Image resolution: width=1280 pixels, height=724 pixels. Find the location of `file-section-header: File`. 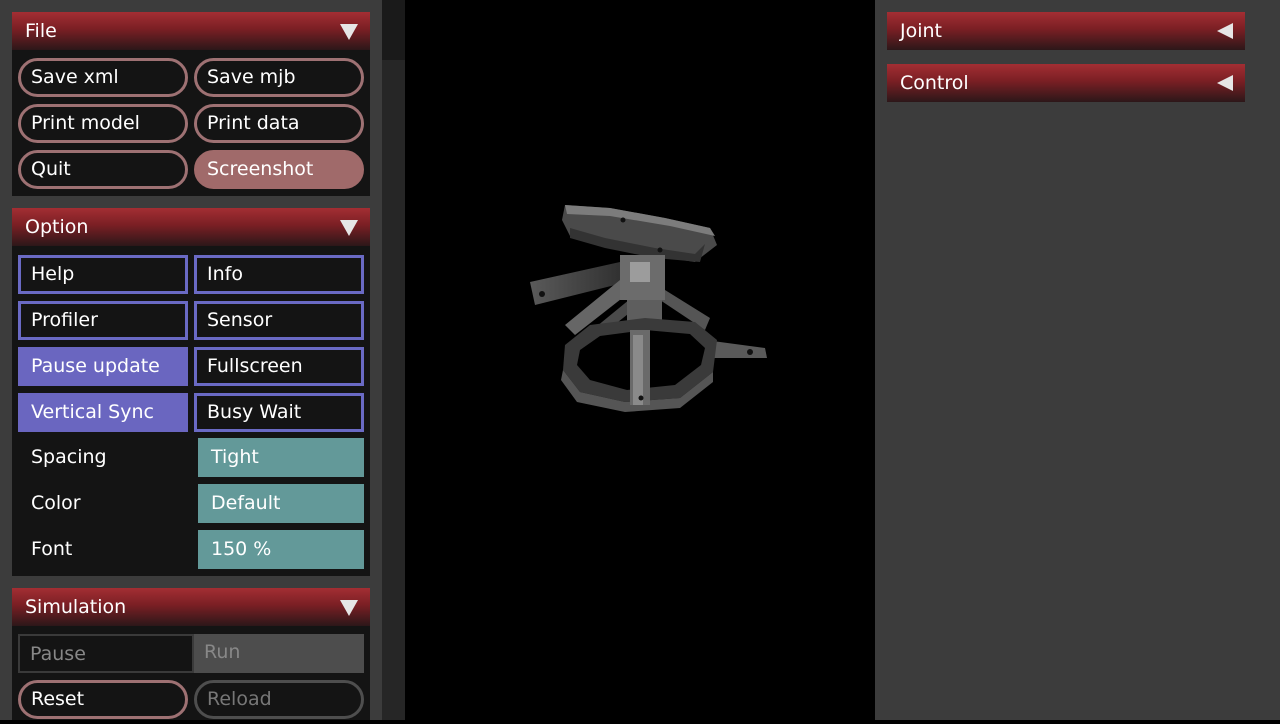

file-section-header: File is located at coordinates (191, 31).